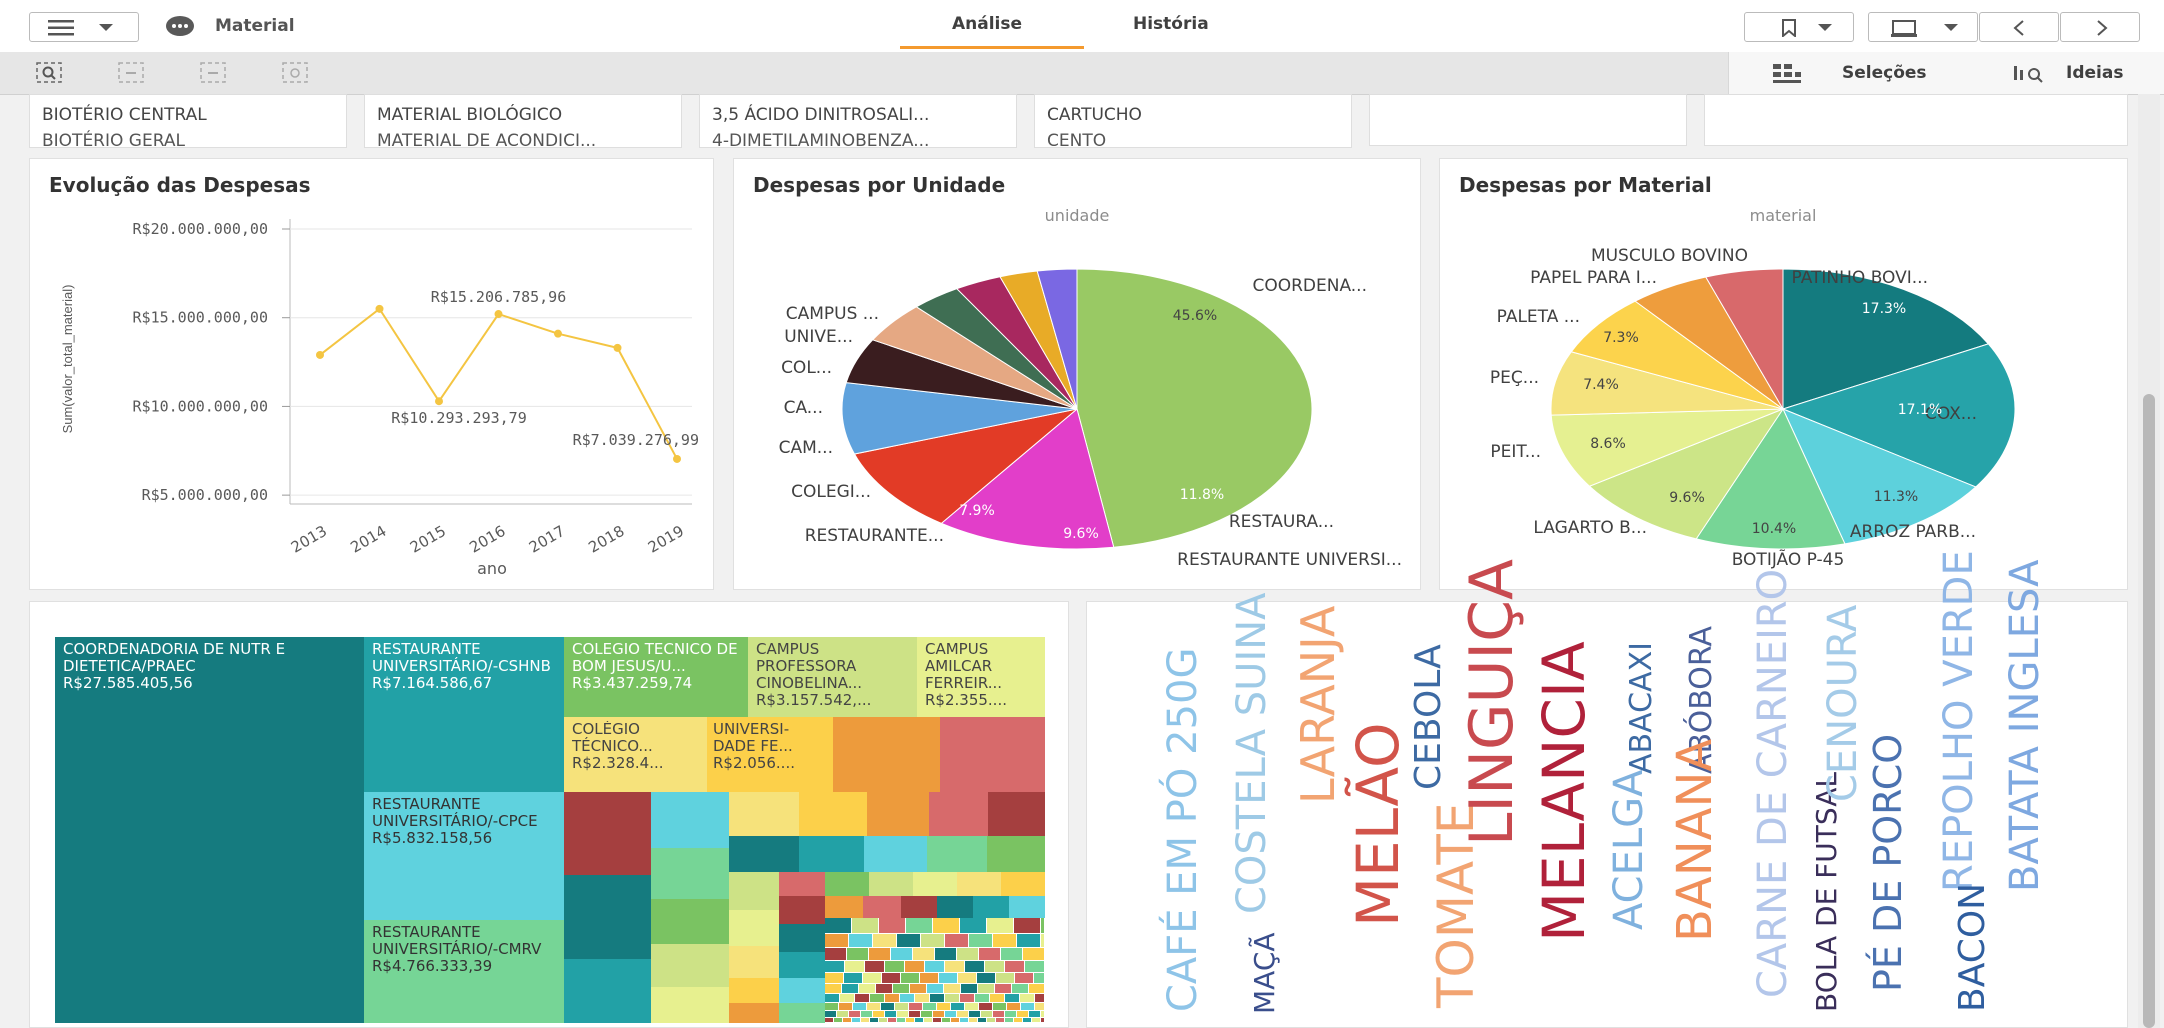  I want to click on scrollbar-thumb, so click(2149, 711).